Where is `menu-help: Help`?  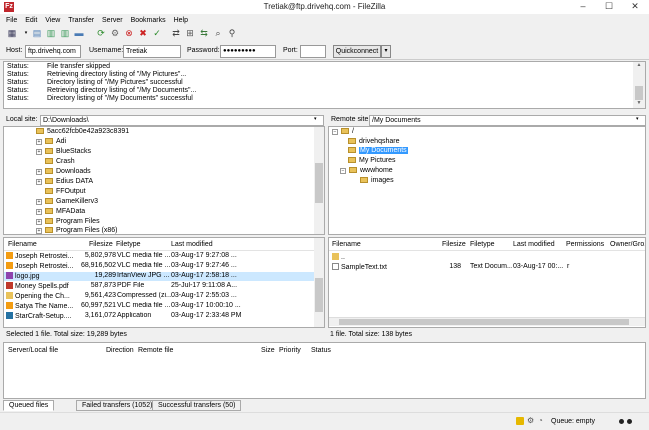 menu-help: Help is located at coordinates (181, 20).